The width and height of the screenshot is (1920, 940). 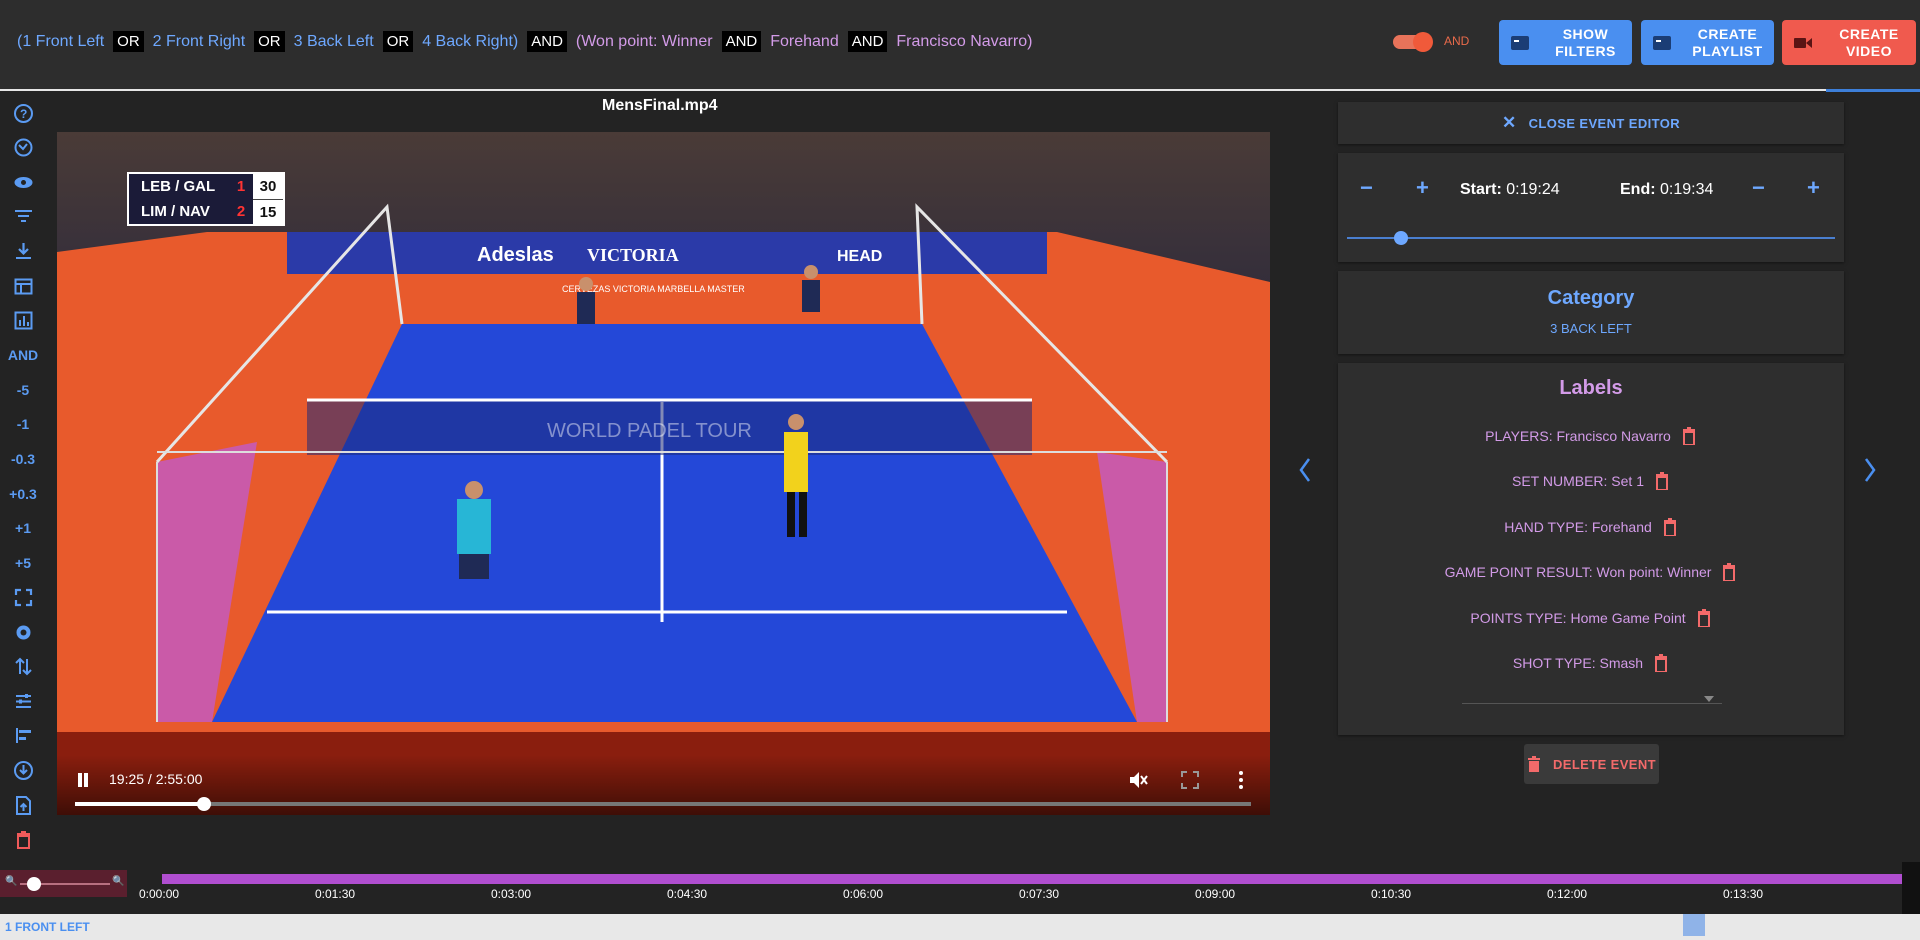 I want to click on swap-icon, so click(x=23, y=667).